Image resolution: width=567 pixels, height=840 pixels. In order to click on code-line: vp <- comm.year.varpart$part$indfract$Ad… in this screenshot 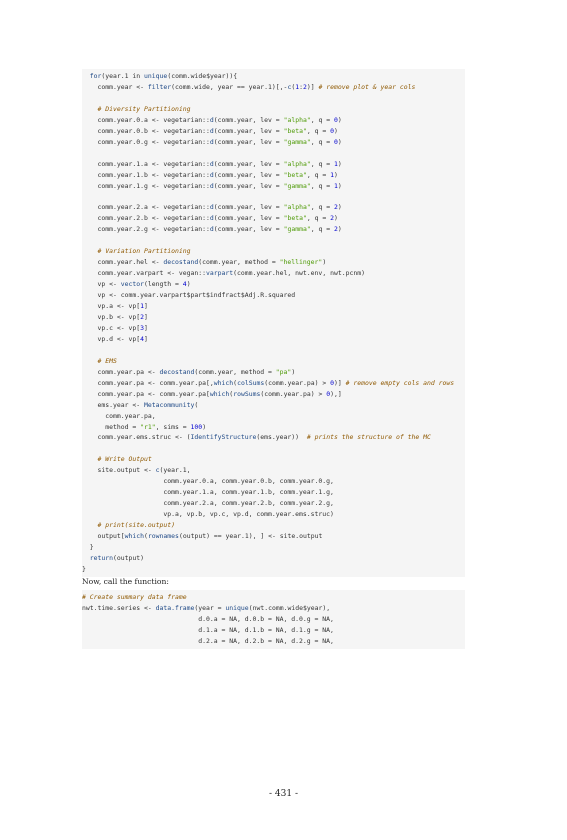, I will do `click(189, 295)`.